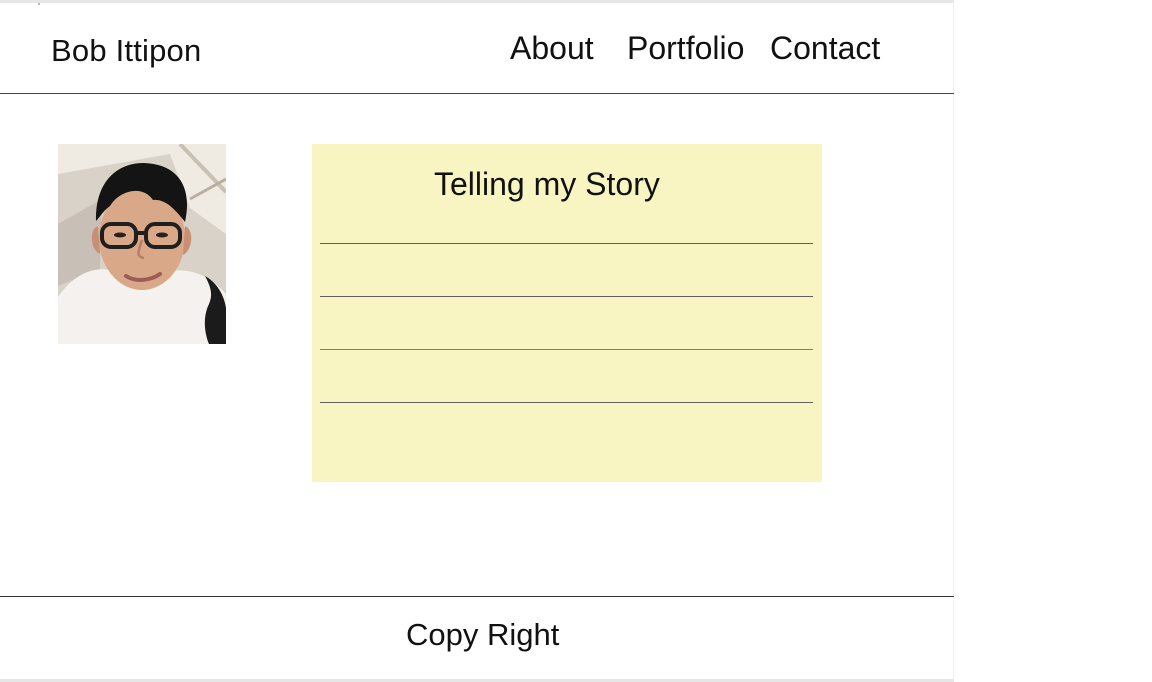 Image resolution: width=1152 pixels, height=682 pixels. What do you see at coordinates (825, 48) in the screenshot?
I see `nav-link-contact: Contact` at bounding box center [825, 48].